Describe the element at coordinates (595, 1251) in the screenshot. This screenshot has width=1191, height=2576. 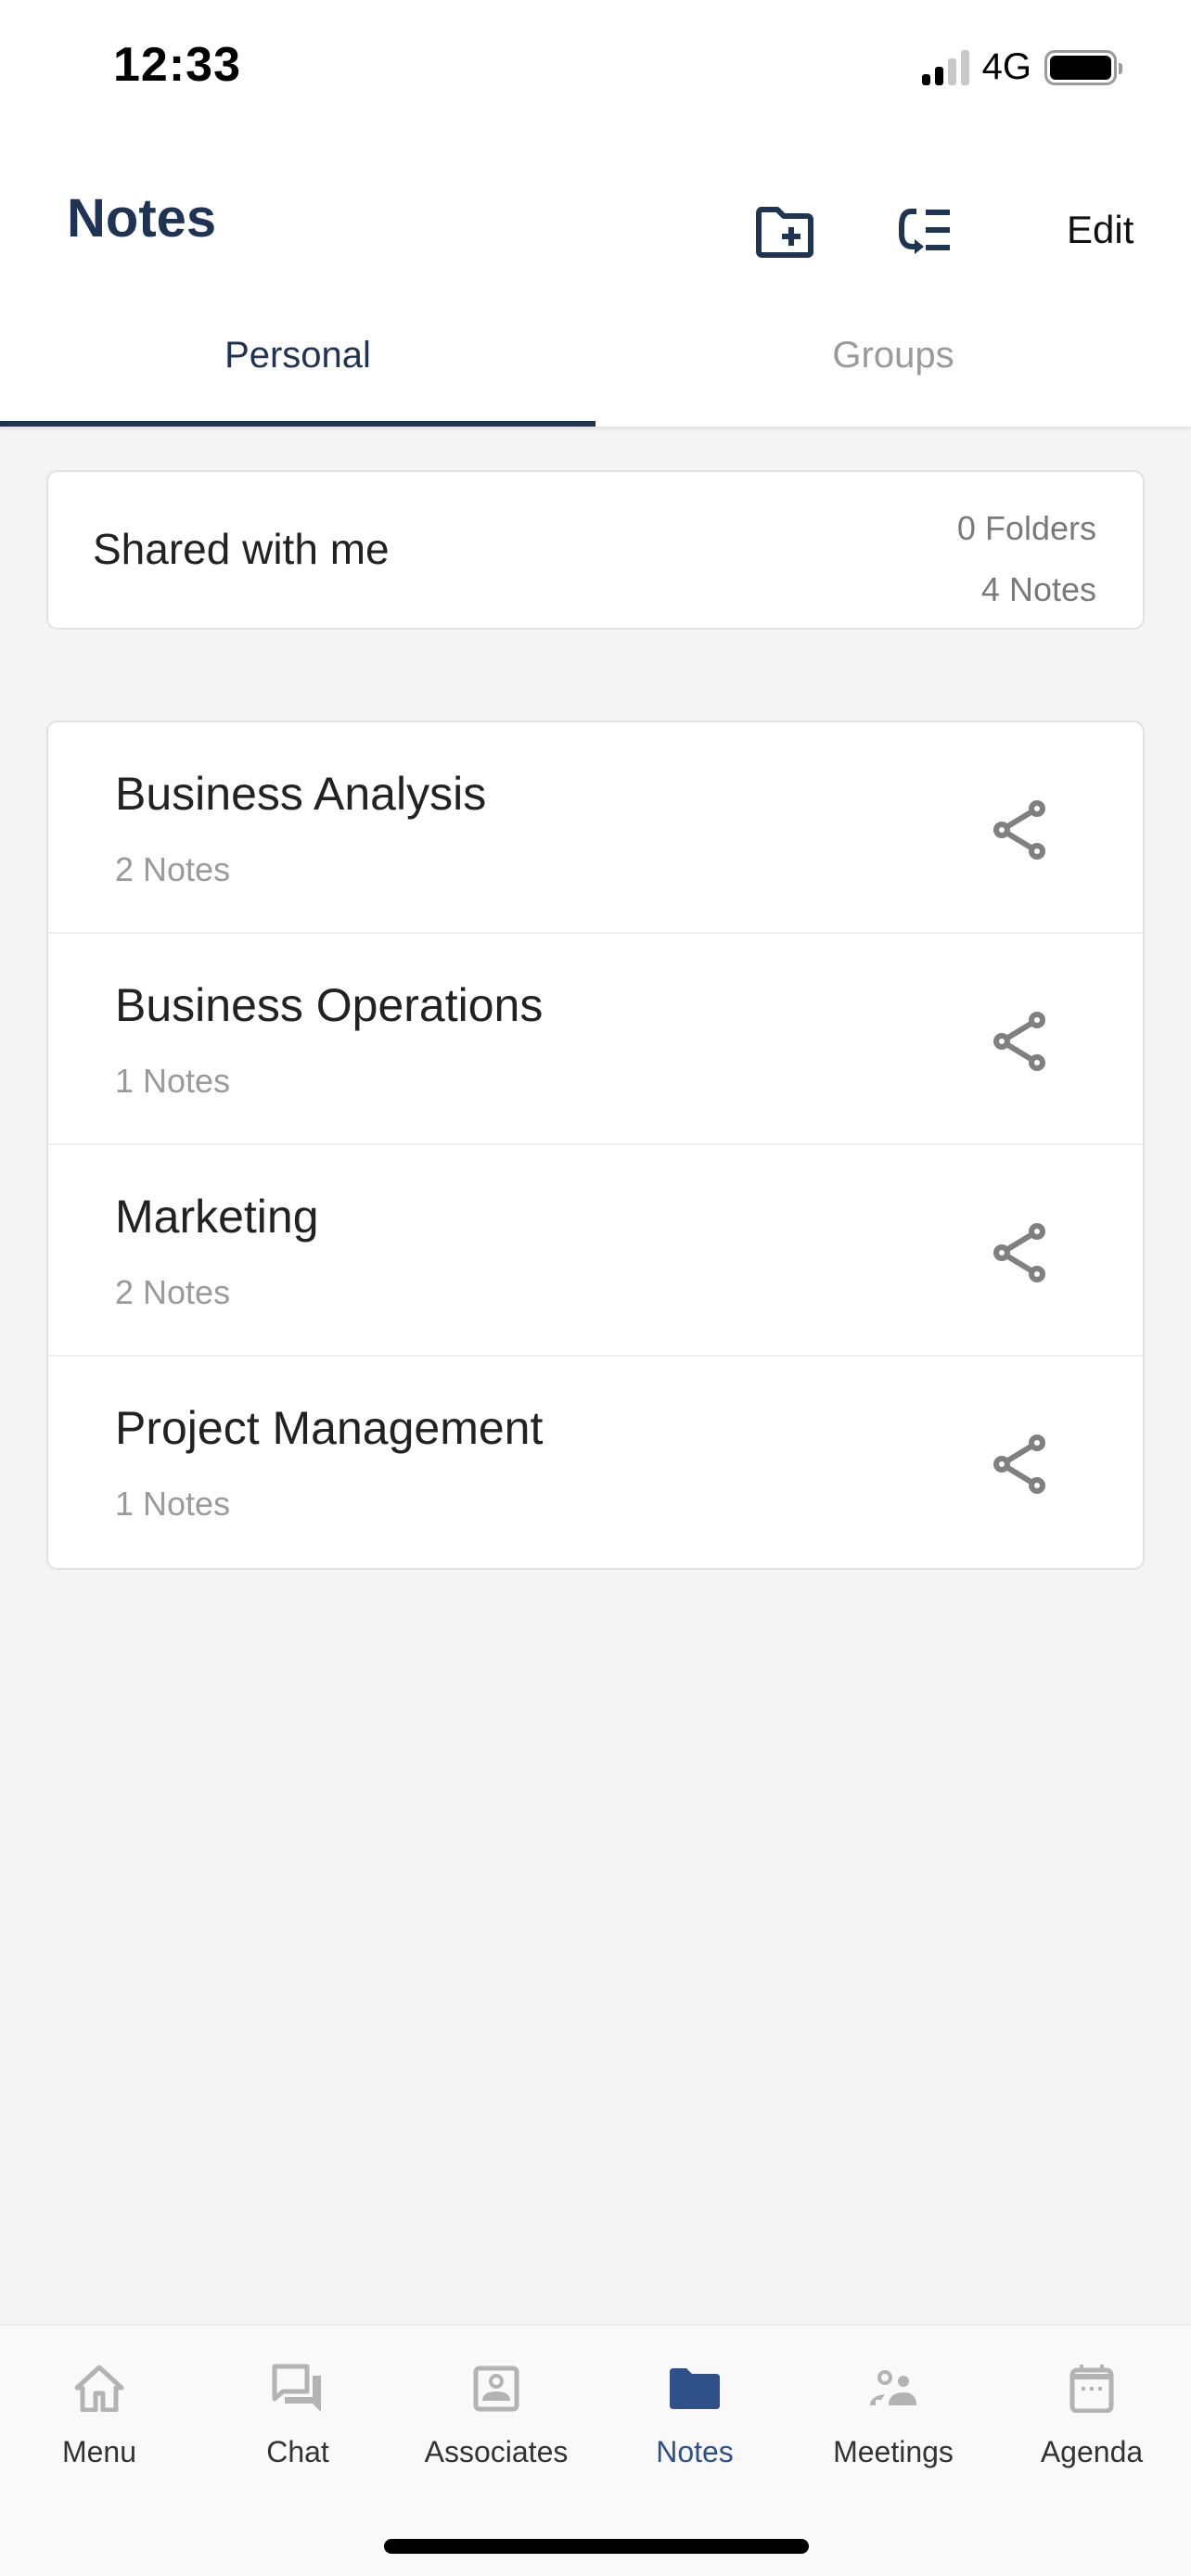
I see `folder-row: Marketing 2 Notes` at that location.